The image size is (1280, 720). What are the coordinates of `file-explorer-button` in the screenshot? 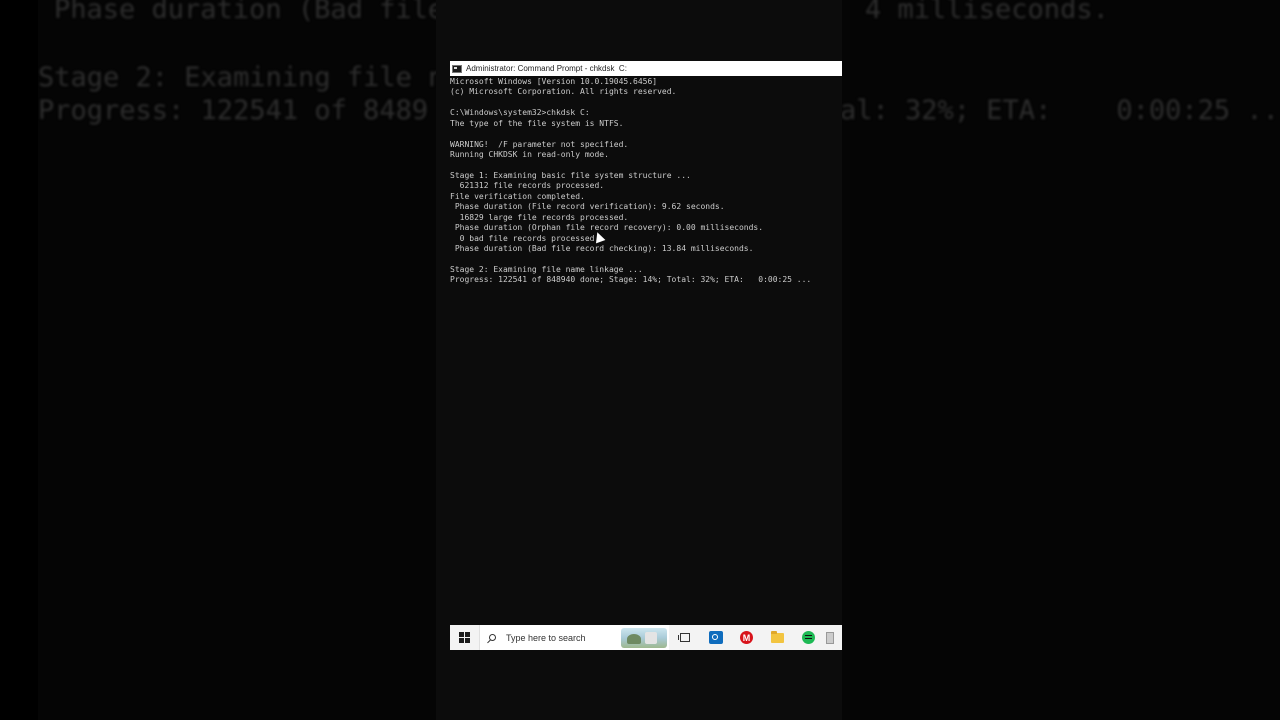 It's located at (777, 637).